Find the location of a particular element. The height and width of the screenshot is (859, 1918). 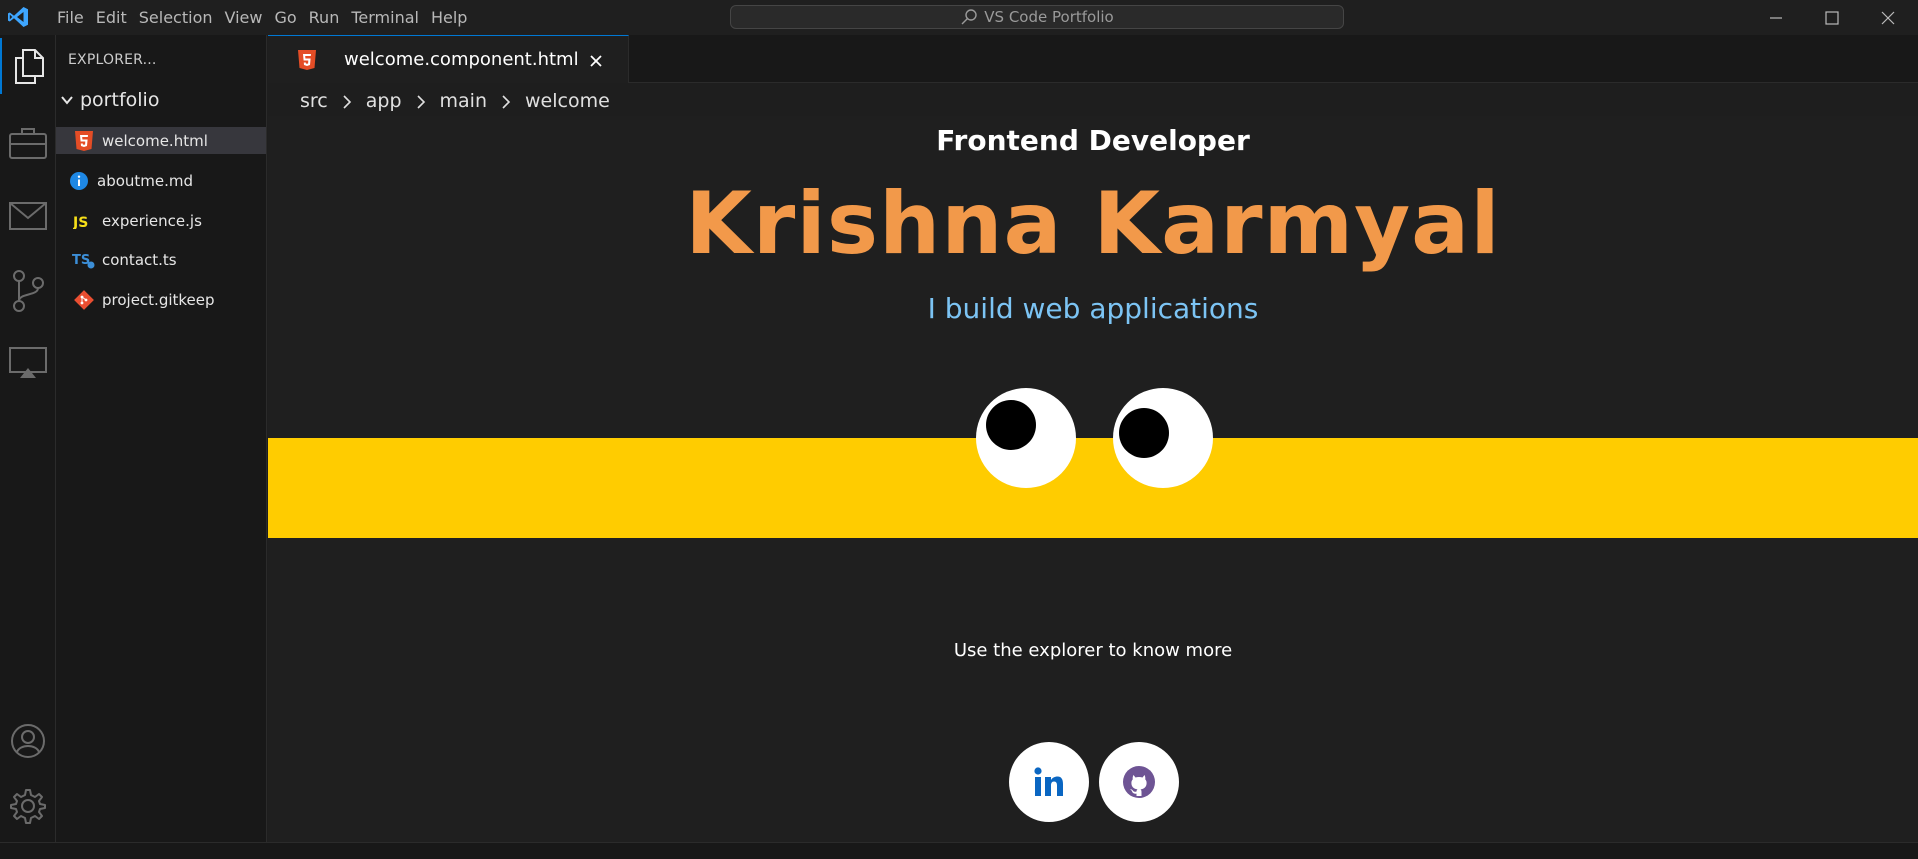

tagline: I build web applications is located at coordinates (1093, 308).